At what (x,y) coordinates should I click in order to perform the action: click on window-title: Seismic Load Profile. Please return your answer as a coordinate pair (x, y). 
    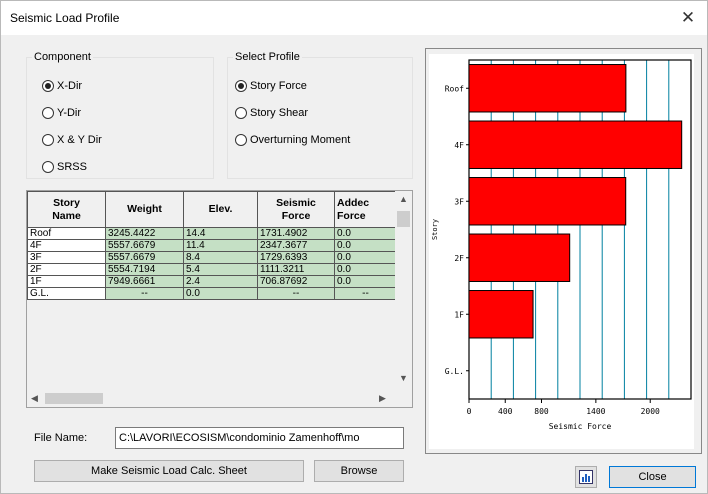
    Looking at the image, I should click on (65, 18).